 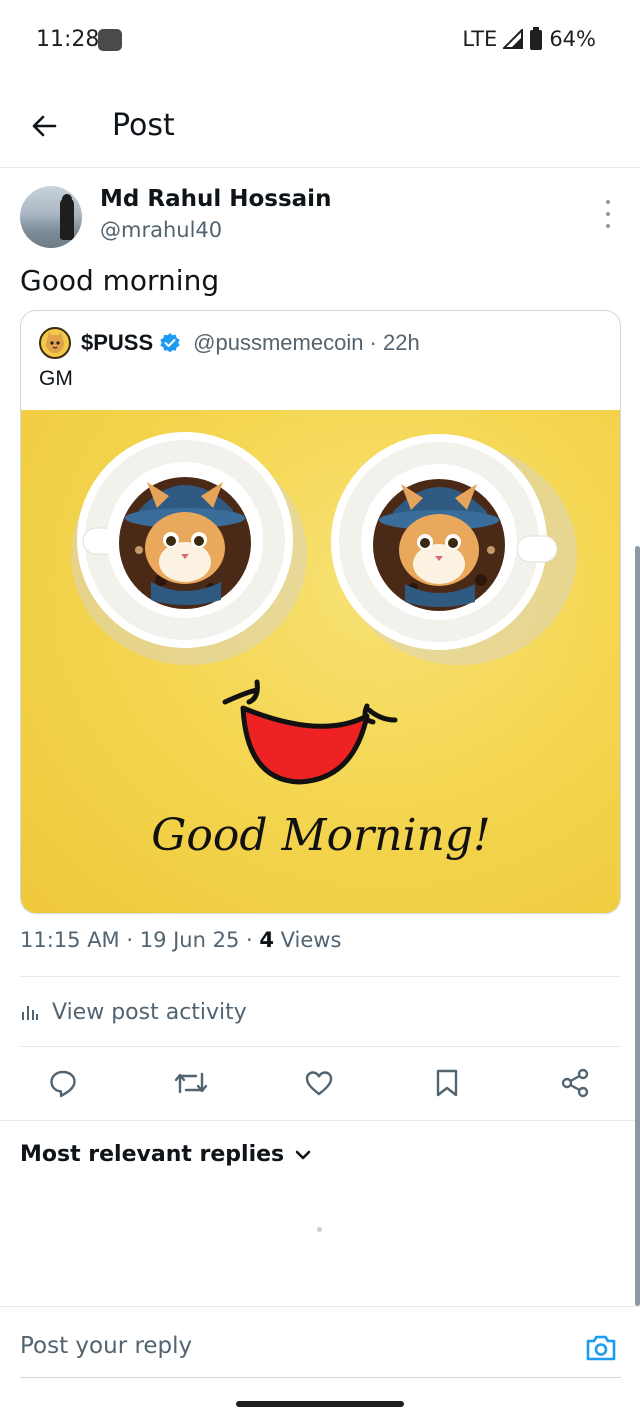 What do you see at coordinates (319, 1229) in the screenshot?
I see `loading-indicator` at bounding box center [319, 1229].